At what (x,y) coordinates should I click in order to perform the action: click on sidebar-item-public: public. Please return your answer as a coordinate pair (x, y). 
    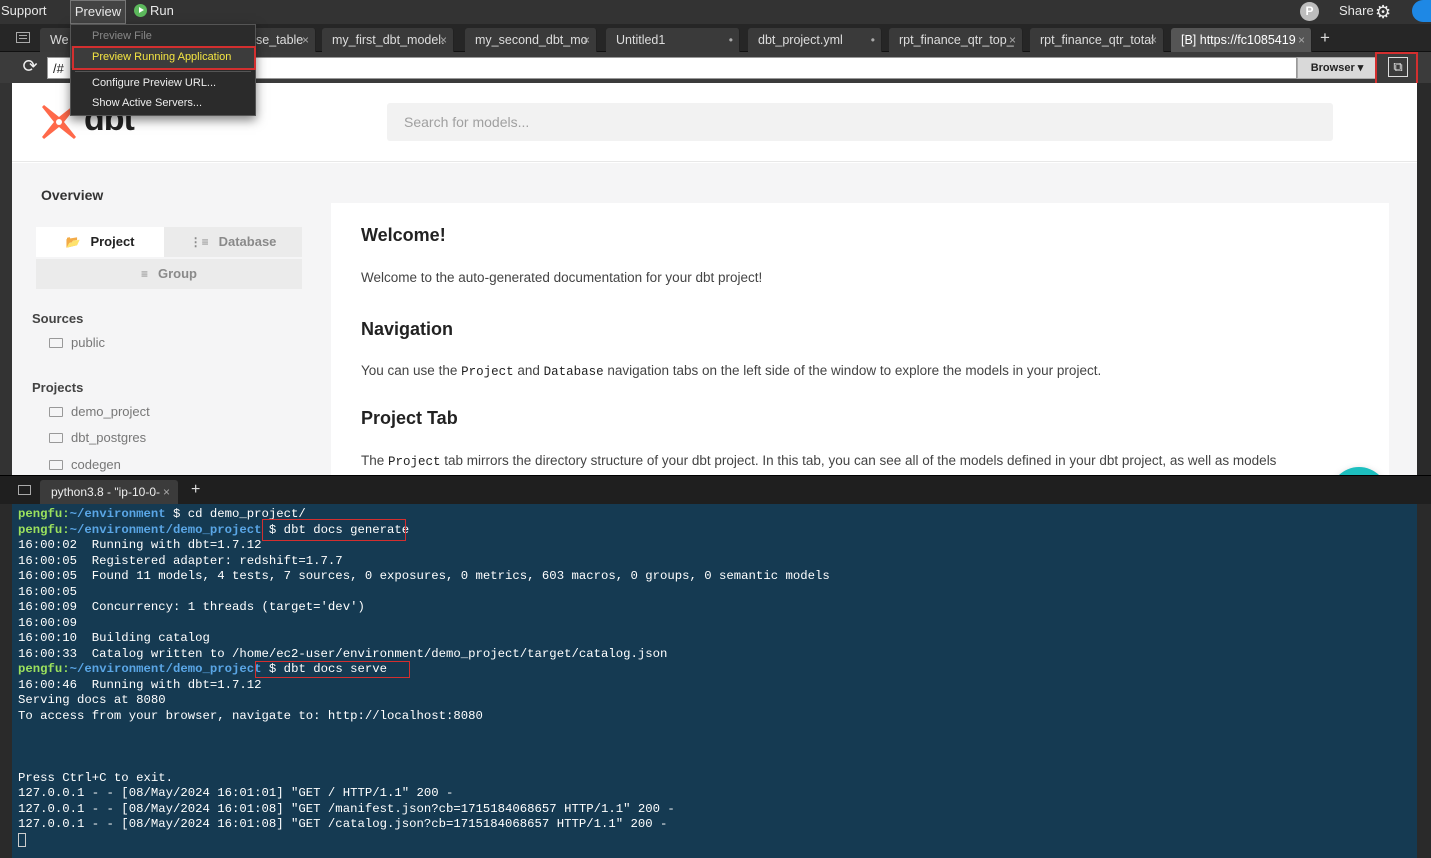
    Looking at the image, I should click on (77, 342).